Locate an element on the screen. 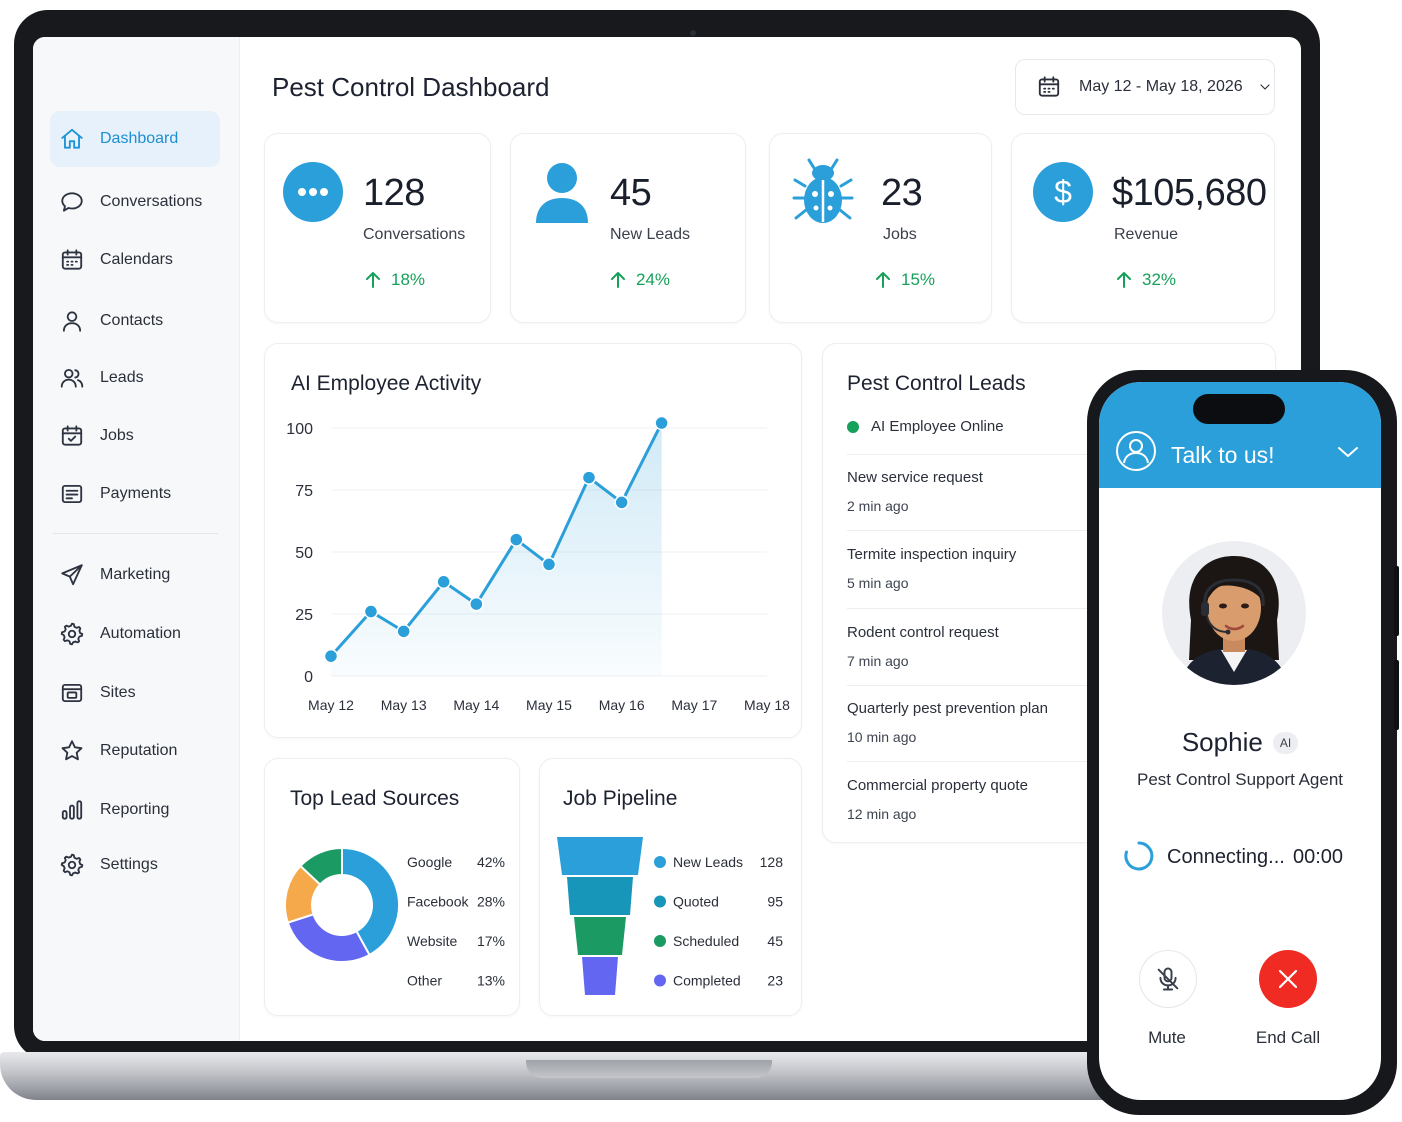  legend-label: Completed is located at coordinates (707, 981).